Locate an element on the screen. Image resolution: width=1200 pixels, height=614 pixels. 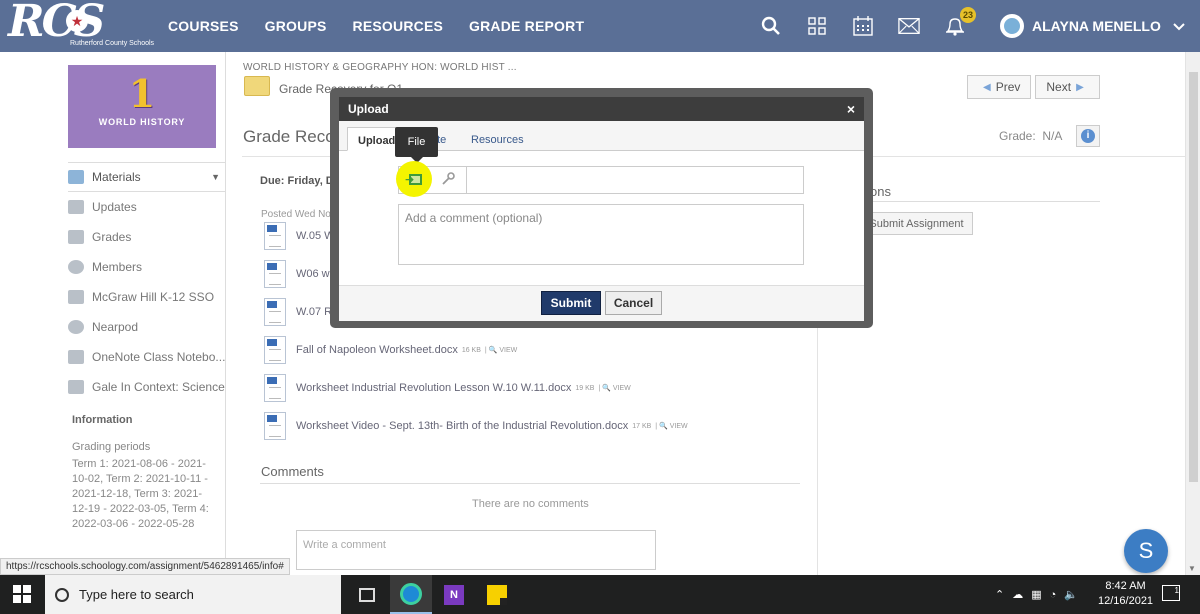
task-view-icon is located at coordinates (367, 594).